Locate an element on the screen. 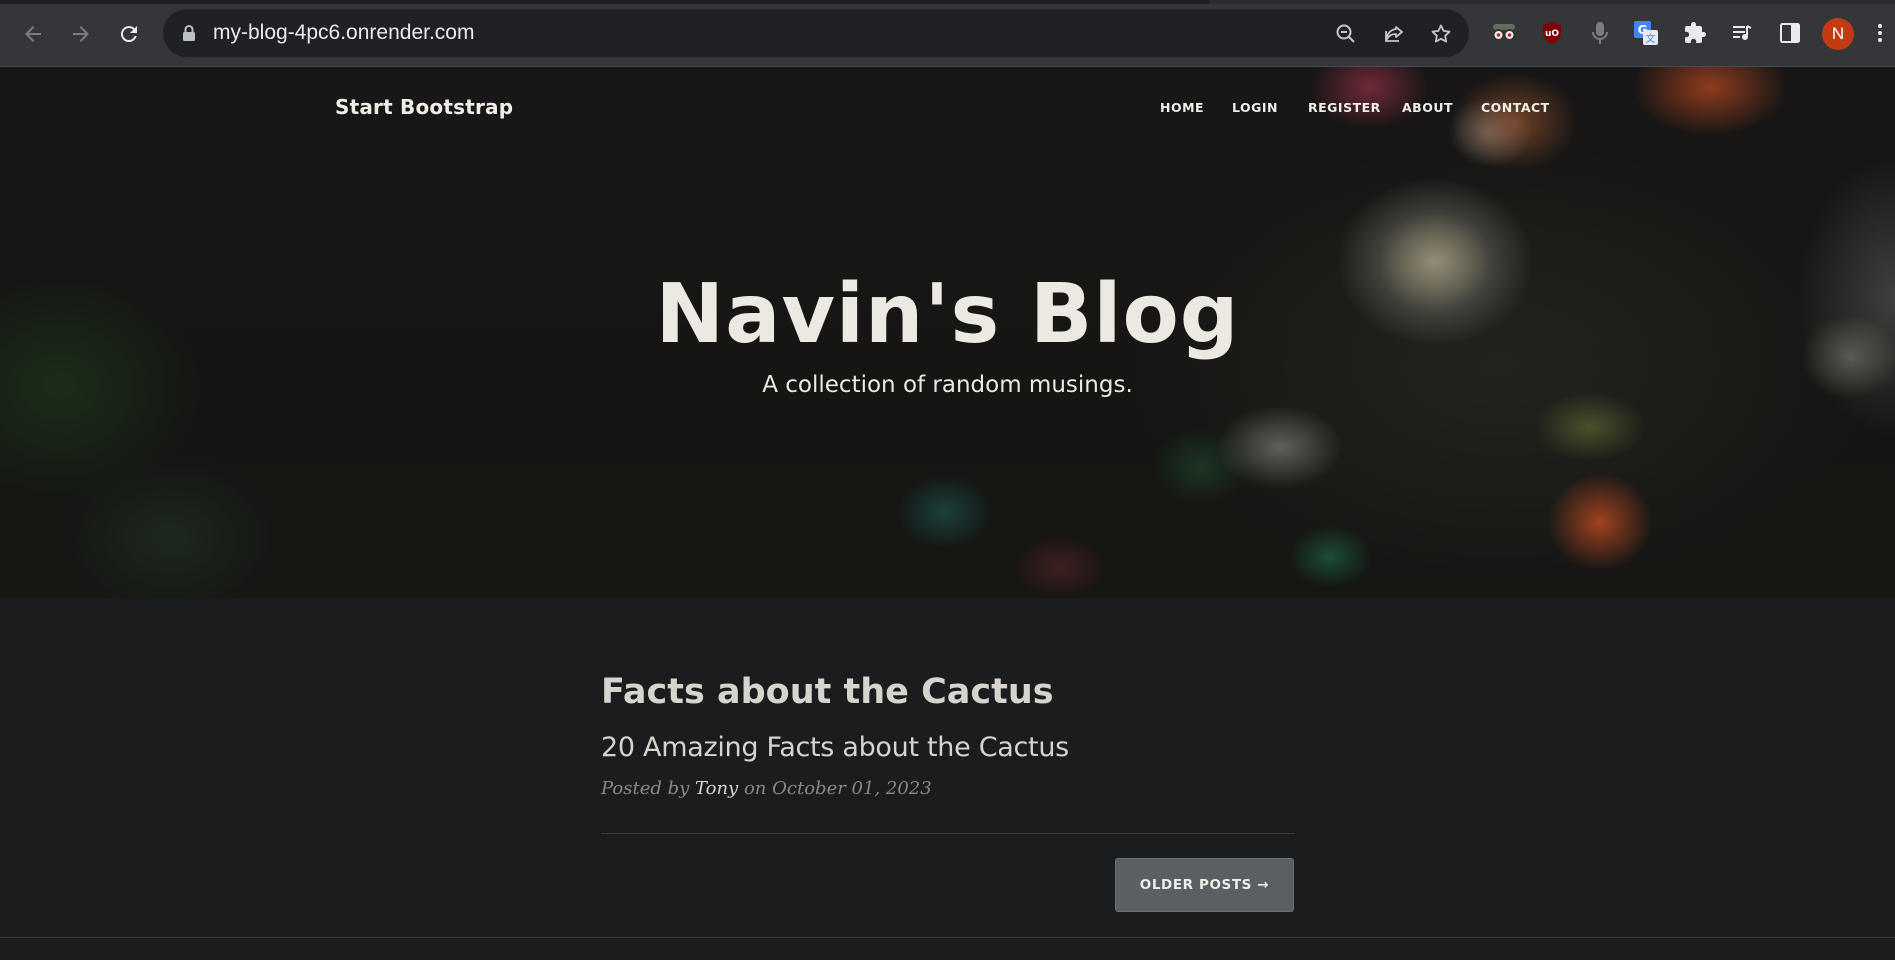 The width and height of the screenshot is (1895, 960). media-queue-icon is located at coordinates (1742, 33).